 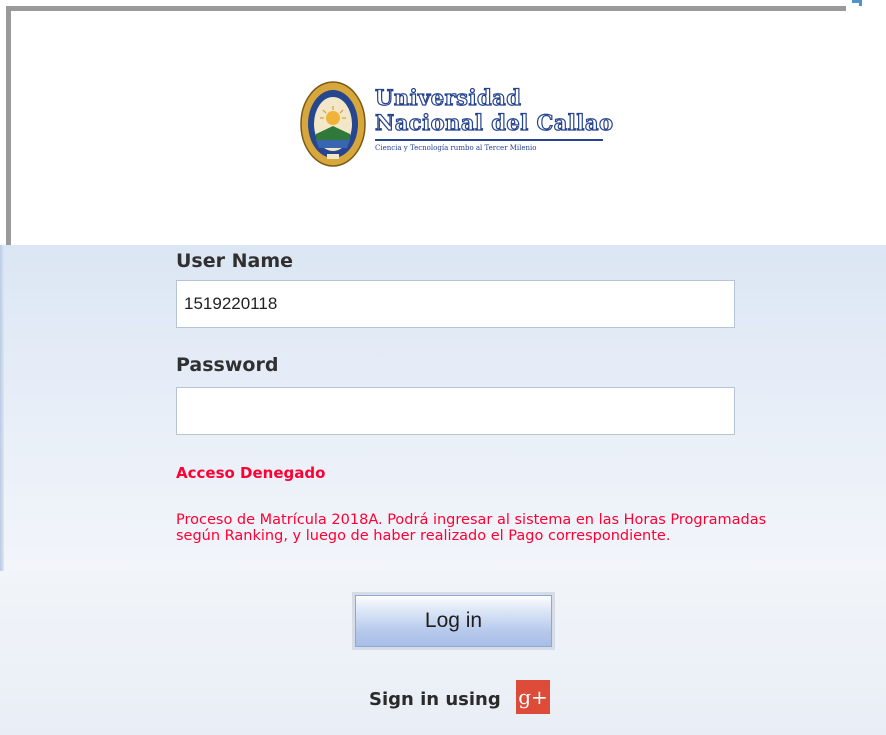 I want to click on error-title: Acceso Denegado, so click(x=251, y=473).